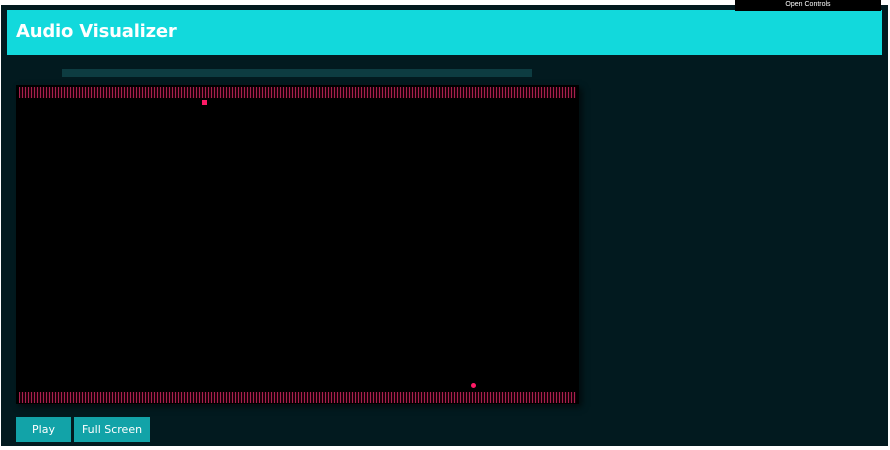 The width and height of the screenshot is (890, 450). Describe the element at coordinates (297, 92) in the screenshot. I see `top-frequency-bars` at that location.